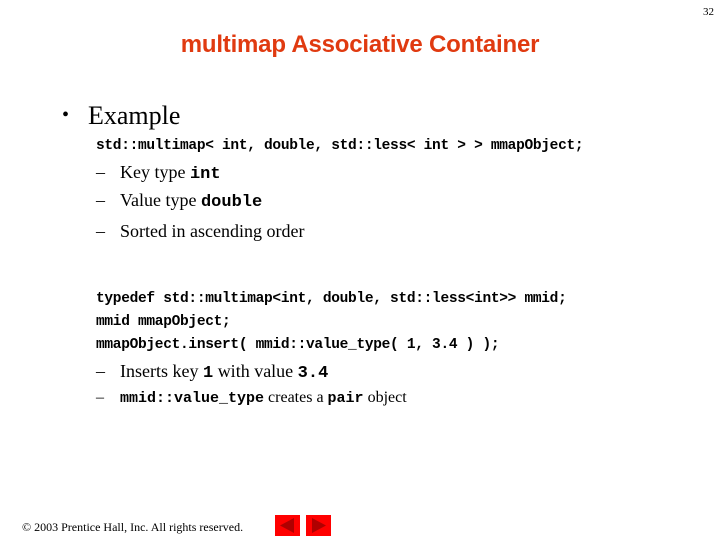 This screenshot has height=540, width=720. I want to click on subpoint-key-type: – Key type int, so click(158, 173).